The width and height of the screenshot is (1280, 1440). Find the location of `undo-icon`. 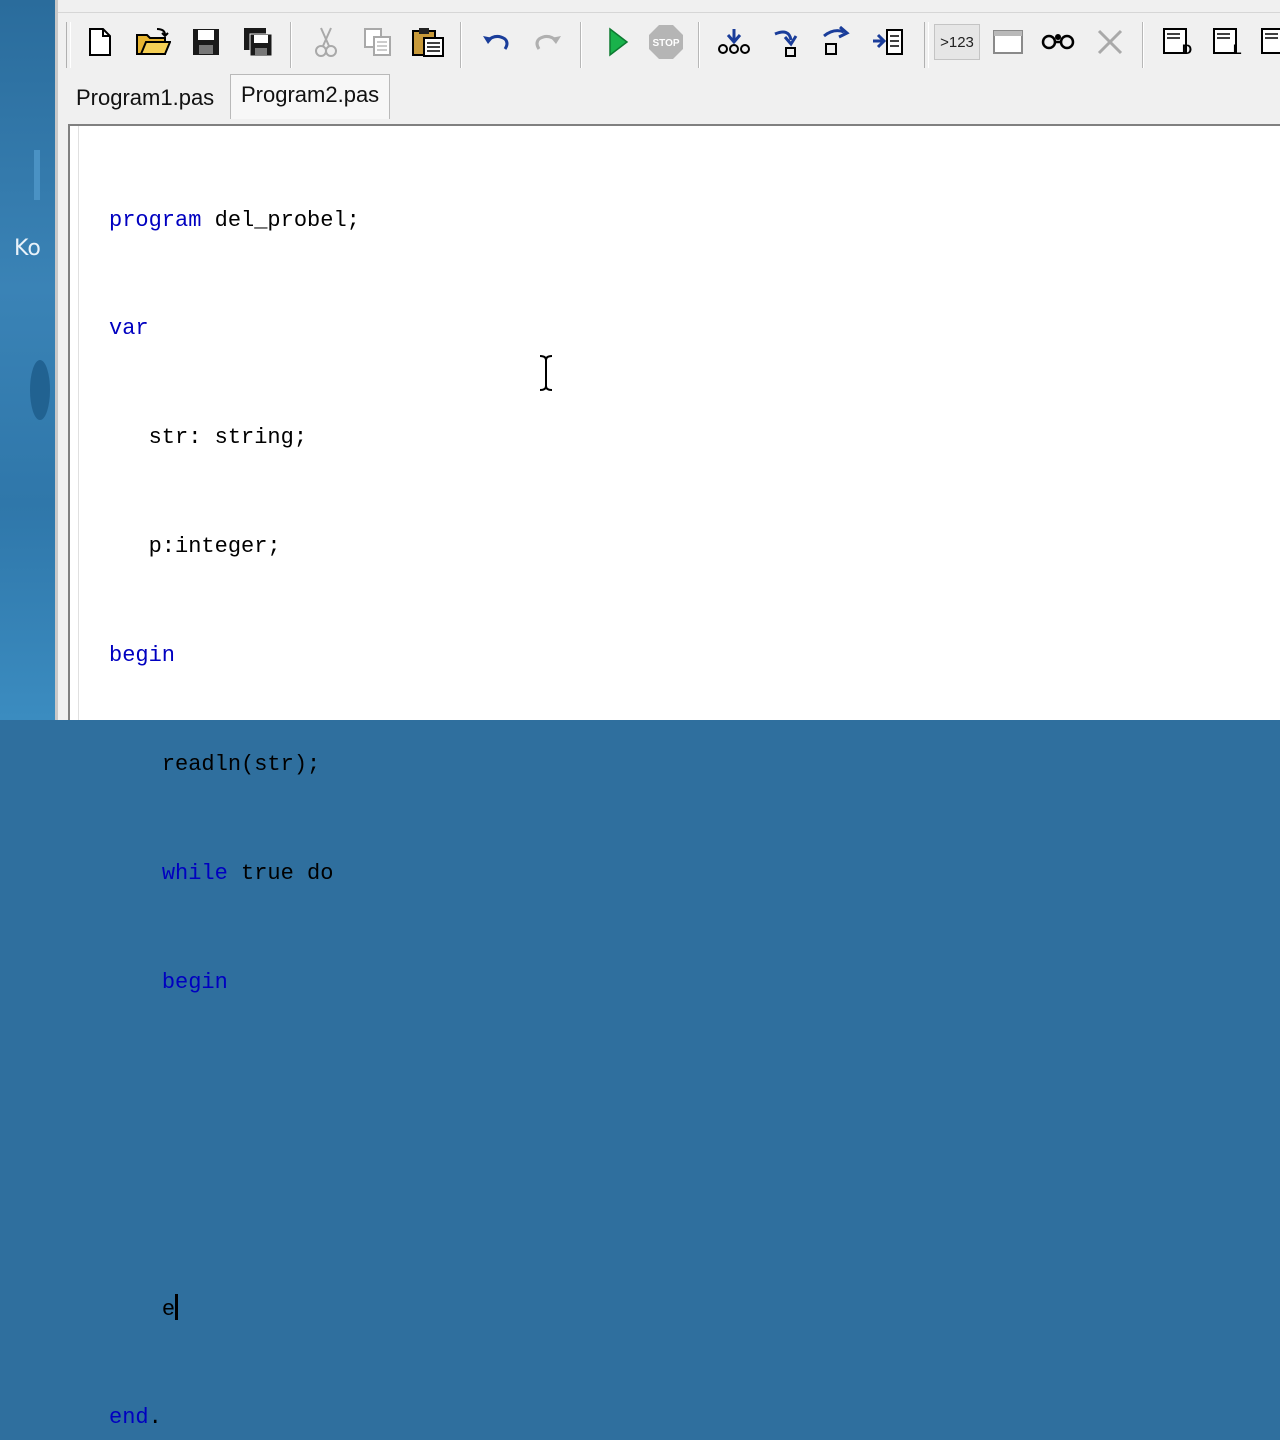

undo-icon is located at coordinates (496, 42).